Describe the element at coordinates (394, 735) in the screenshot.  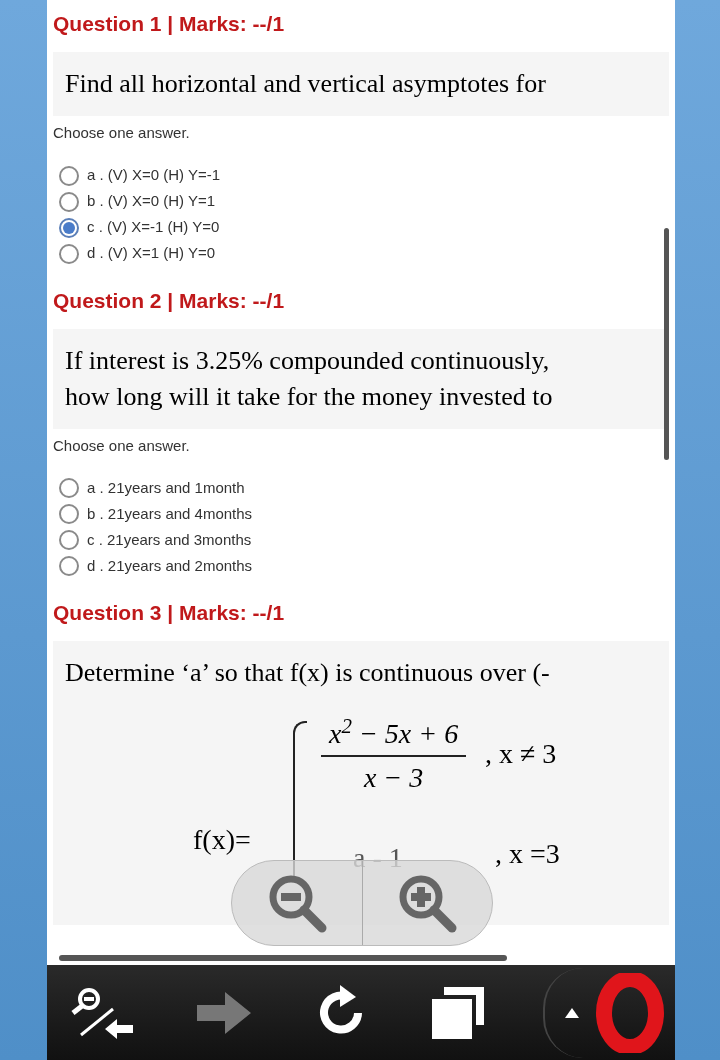
I see `formula-text: x$^{2}$ − 5x + 6` at that location.